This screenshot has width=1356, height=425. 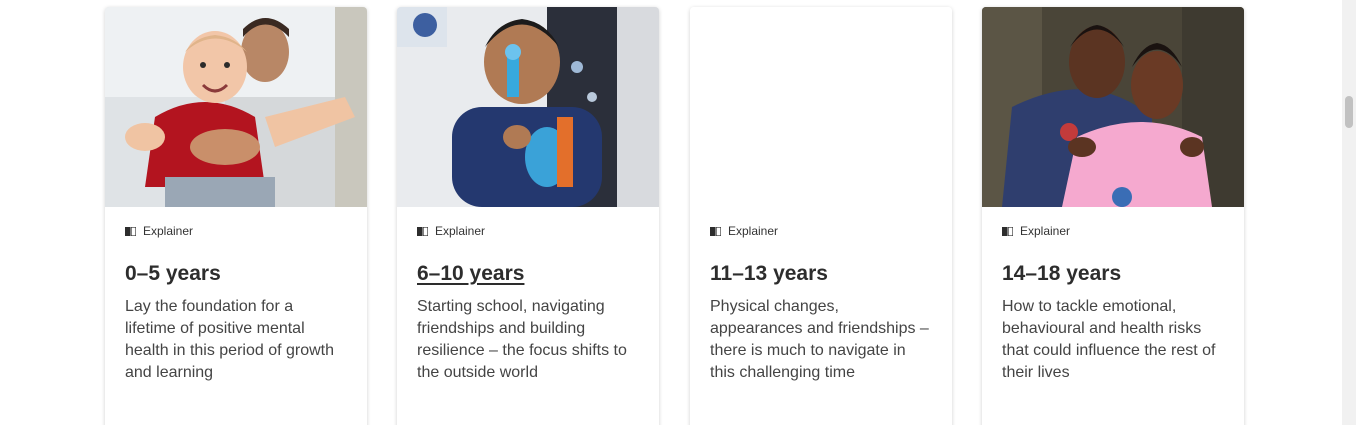 What do you see at coordinates (1349, 212) in the screenshot?
I see `scrollbar-track` at bounding box center [1349, 212].